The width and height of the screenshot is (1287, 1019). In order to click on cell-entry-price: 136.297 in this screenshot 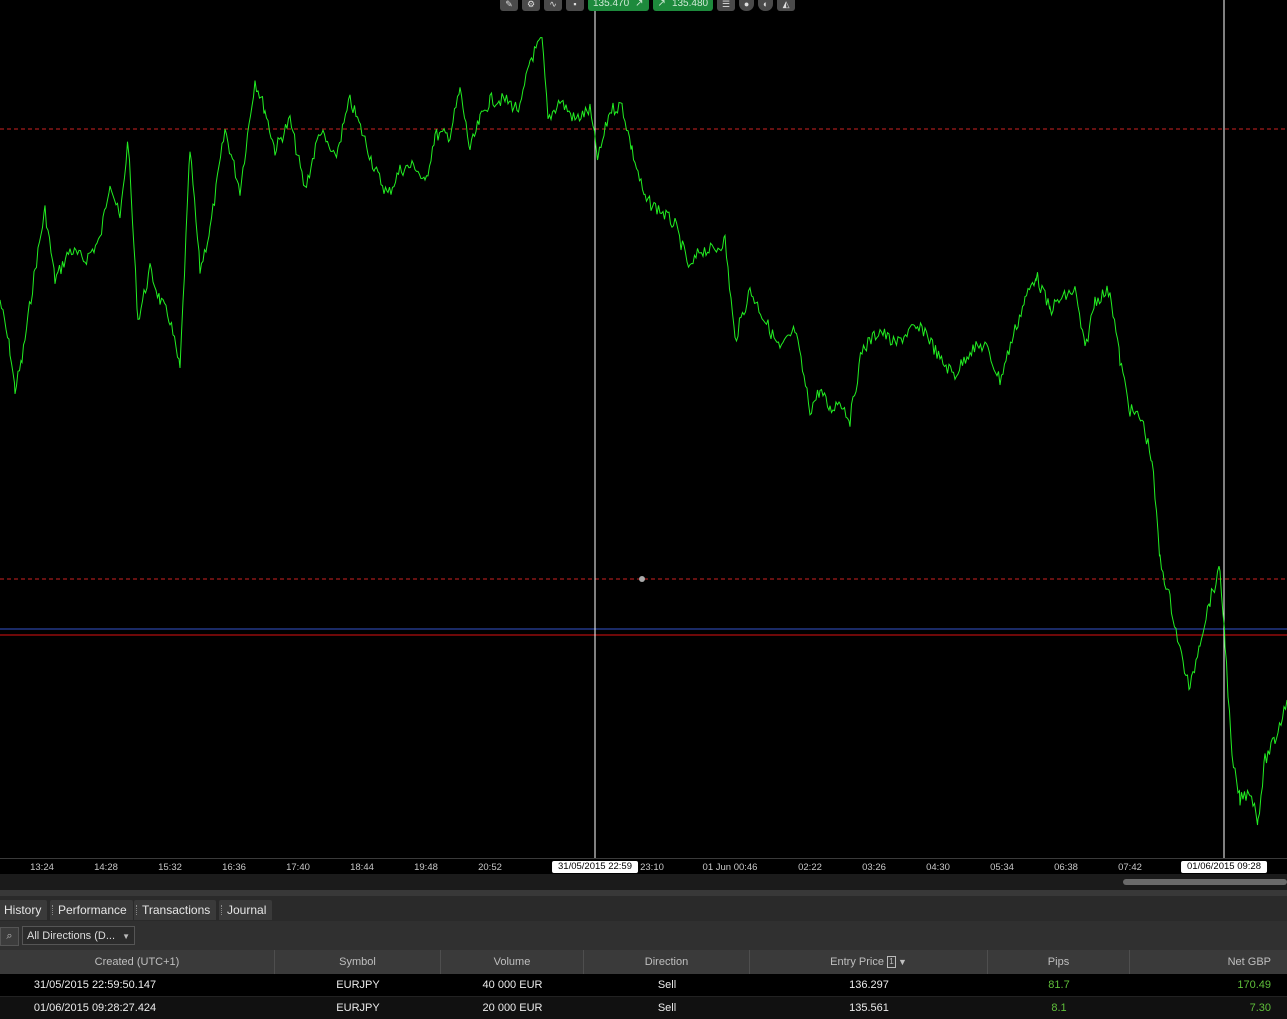, I will do `click(869, 985)`.